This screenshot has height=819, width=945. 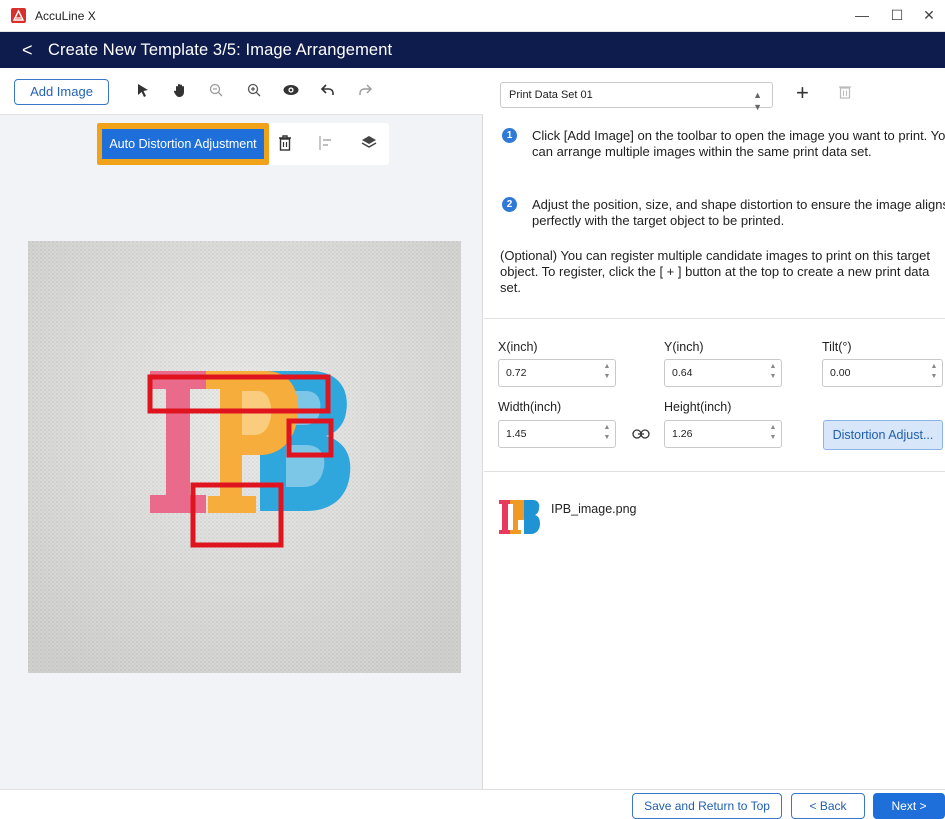 What do you see at coordinates (557, 434) in the screenshot?
I see `width-input: 1.45 ▲ ▼` at bounding box center [557, 434].